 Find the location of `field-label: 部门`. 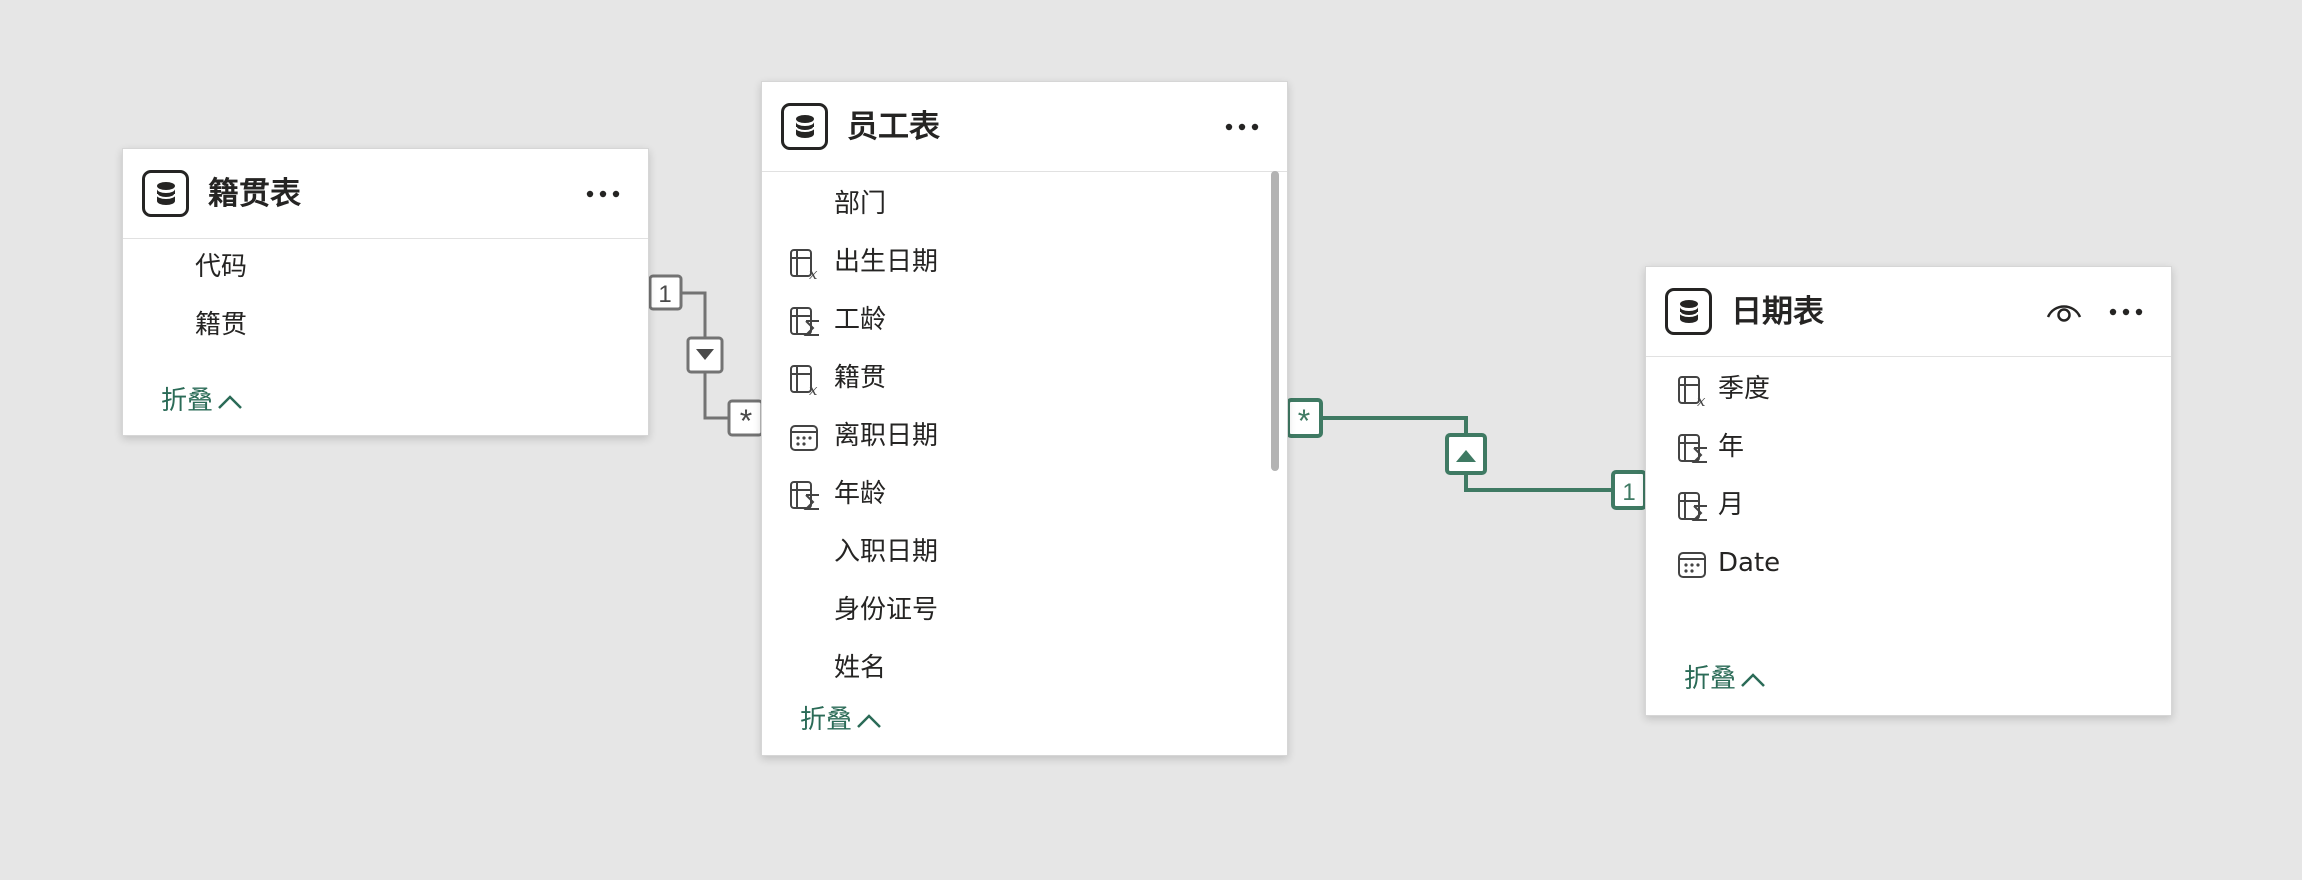

field-label: 部门 is located at coordinates (860, 204).